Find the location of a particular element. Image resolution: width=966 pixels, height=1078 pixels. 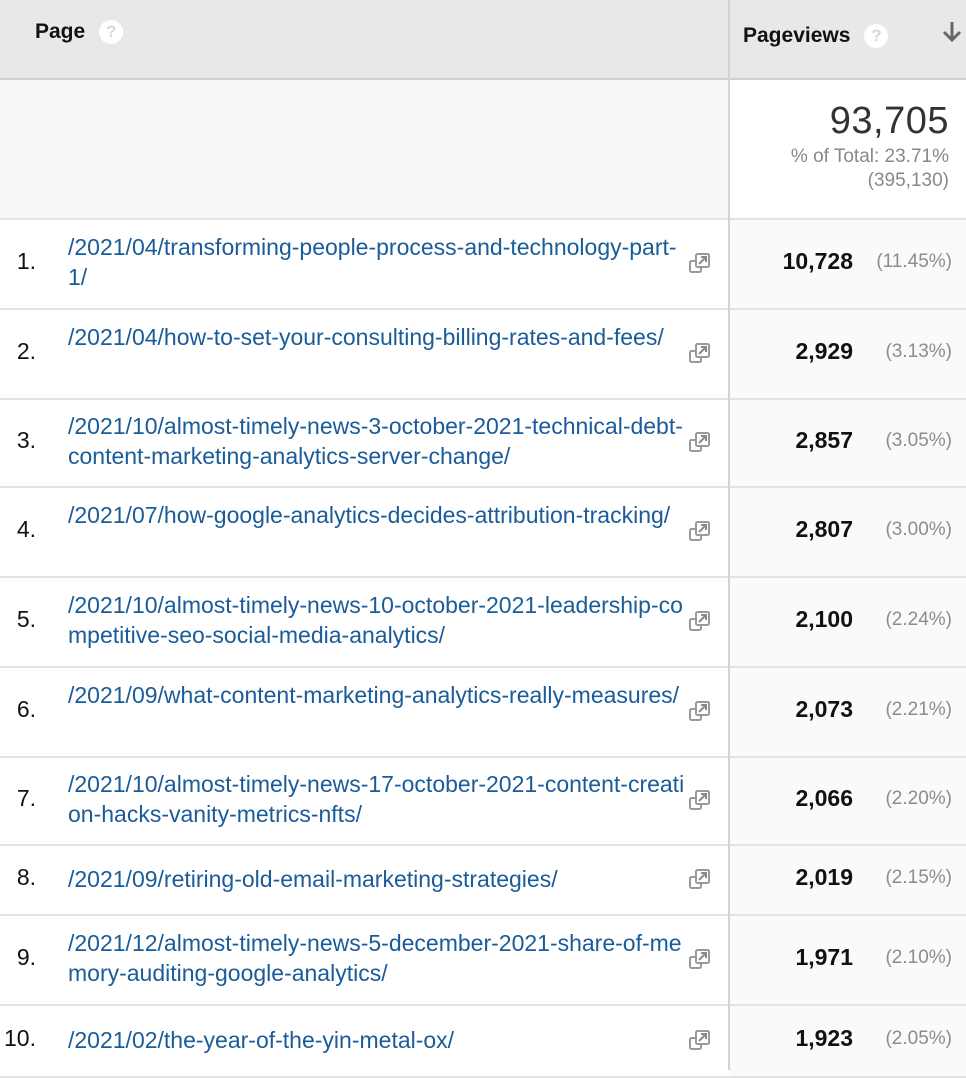

percent-of-total: % of Total: 23.71% is located at coordinates (869, 156).